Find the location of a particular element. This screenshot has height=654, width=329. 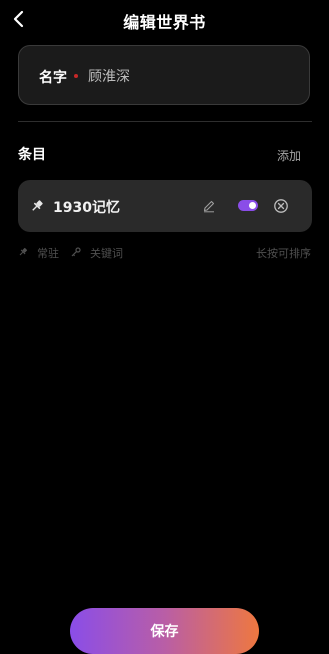

header-bar: 编辑世界书 is located at coordinates (164, 20).